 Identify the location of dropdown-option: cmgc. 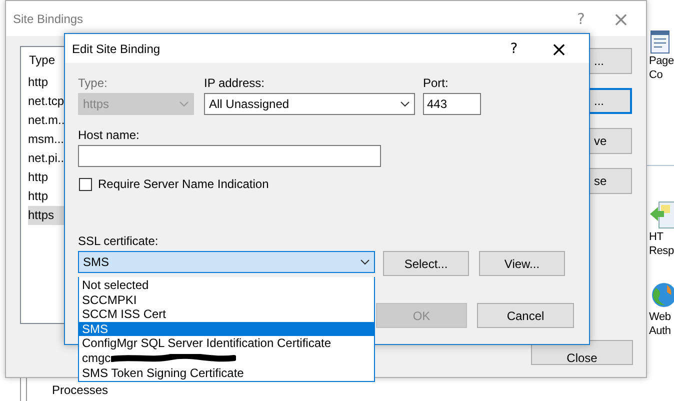
(226, 358).